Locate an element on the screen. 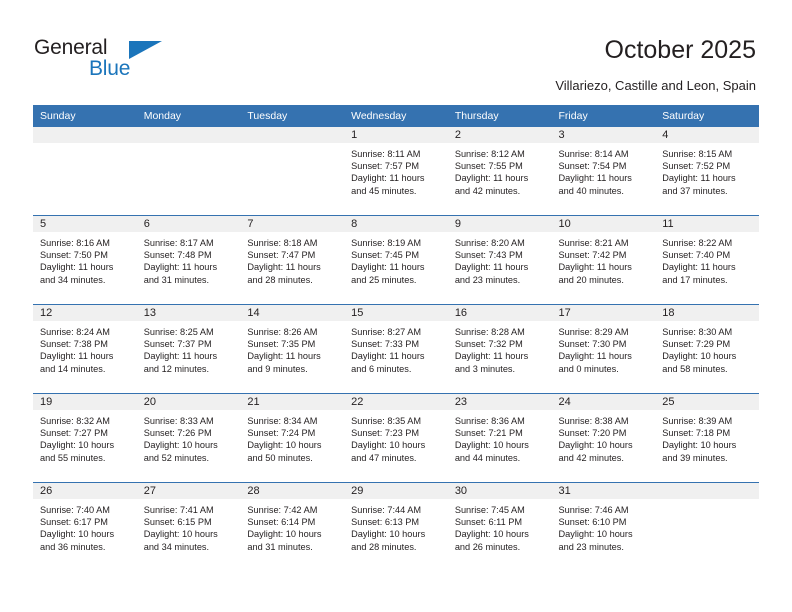 This screenshot has width=792, height=612. sunrise-text: Sunrise: 8:22 AM is located at coordinates (697, 243).